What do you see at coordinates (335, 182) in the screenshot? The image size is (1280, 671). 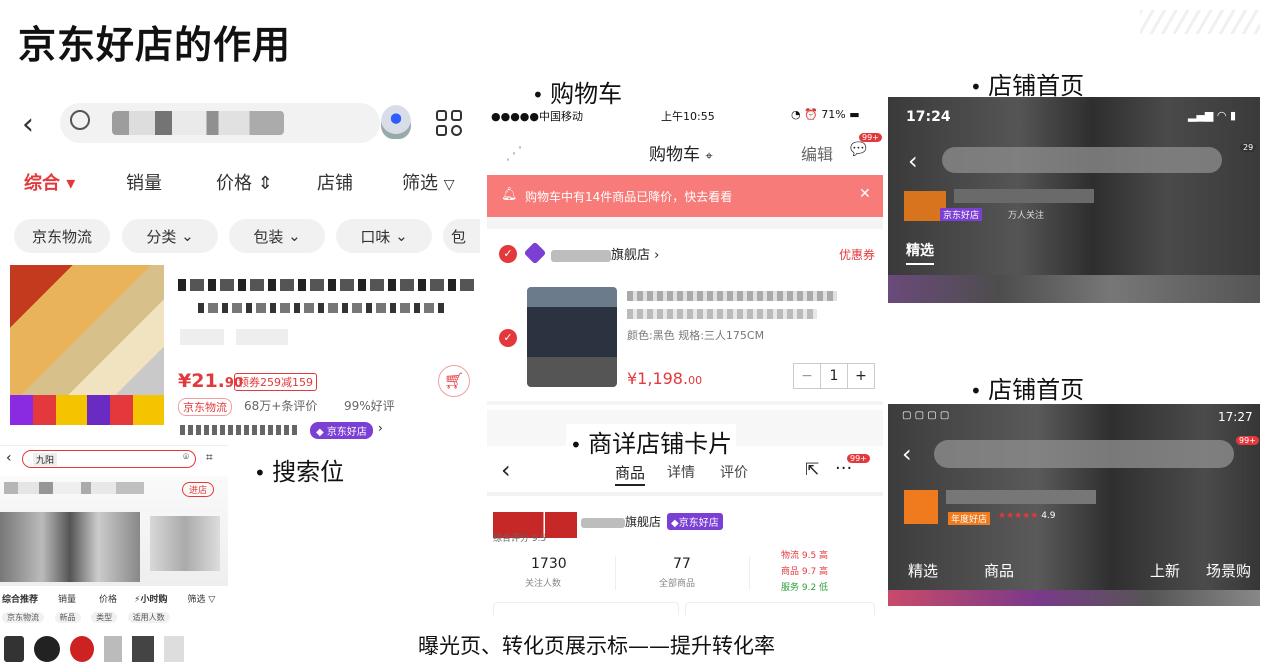 I see `tab-store: 店铺` at bounding box center [335, 182].